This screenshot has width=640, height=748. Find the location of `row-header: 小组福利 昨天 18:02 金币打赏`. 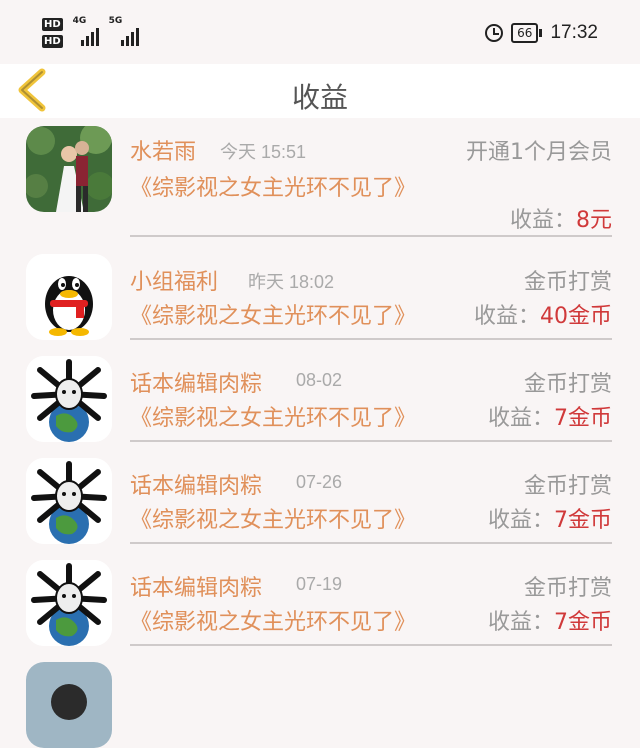

row-header: 小组福利 昨天 18:02 金币打赏 is located at coordinates (371, 281).